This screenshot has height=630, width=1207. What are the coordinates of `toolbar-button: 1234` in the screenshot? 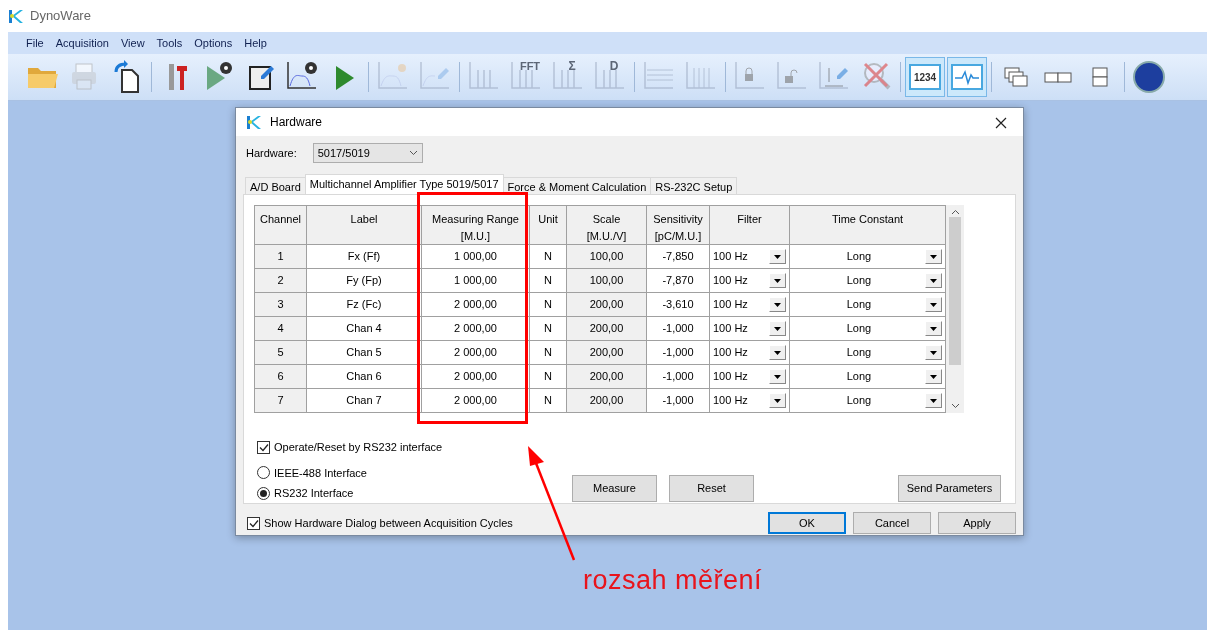 It's located at (925, 77).